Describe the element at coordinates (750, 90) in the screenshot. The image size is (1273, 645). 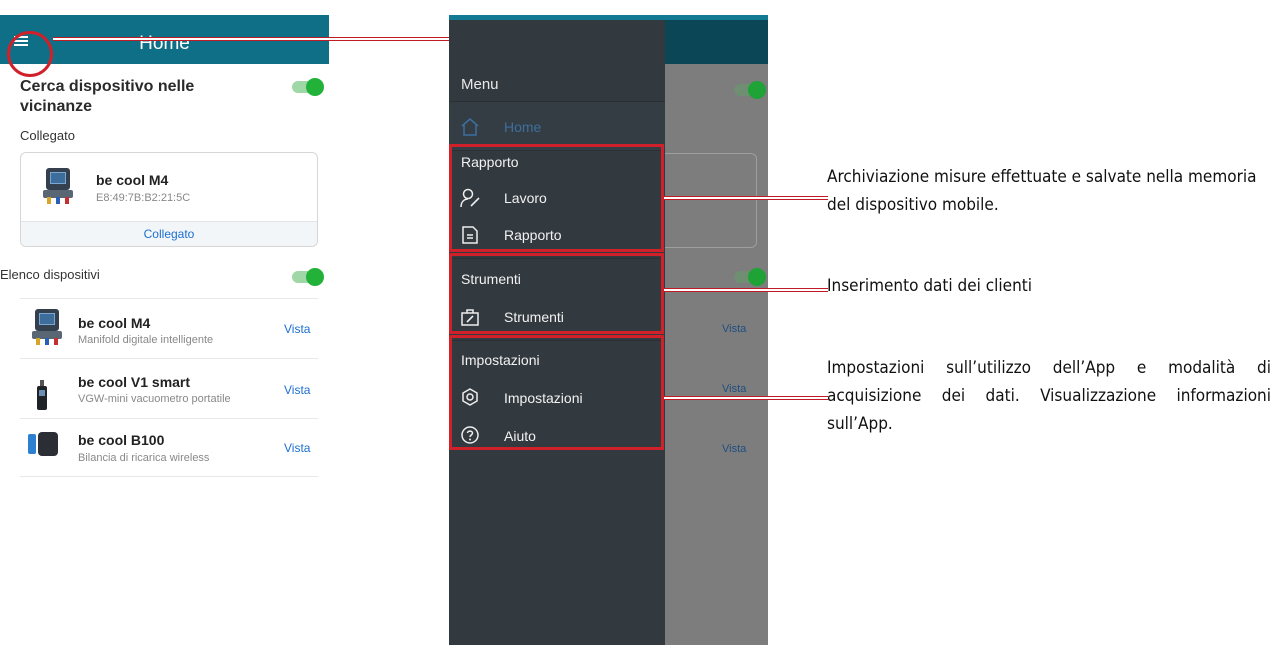
I see `nearby-search-toggle-dimmed` at that location.